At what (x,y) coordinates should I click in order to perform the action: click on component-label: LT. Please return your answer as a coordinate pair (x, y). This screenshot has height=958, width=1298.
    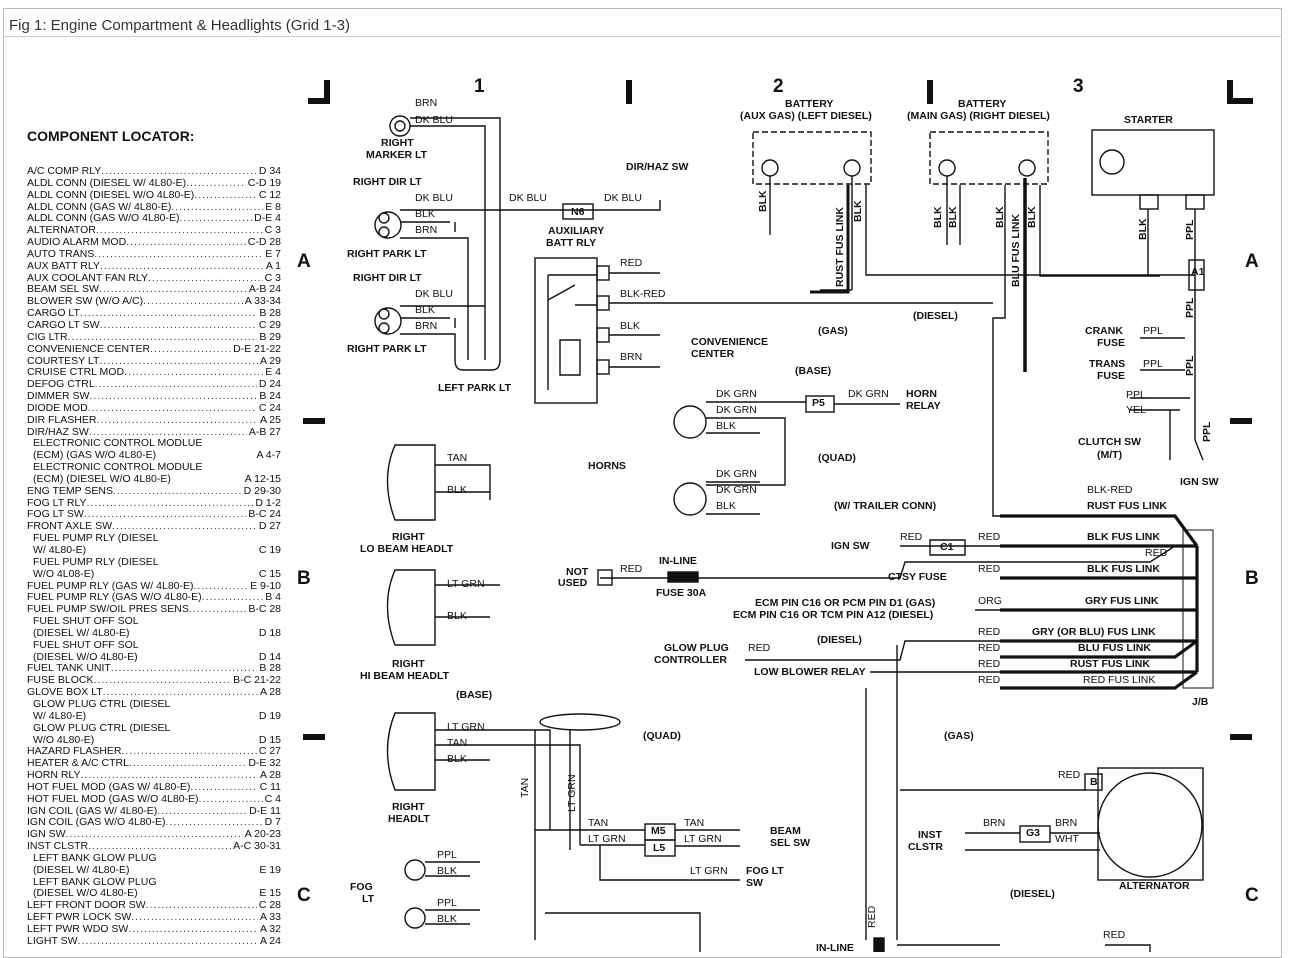
    Looking at the image, I should click on (368, 899).